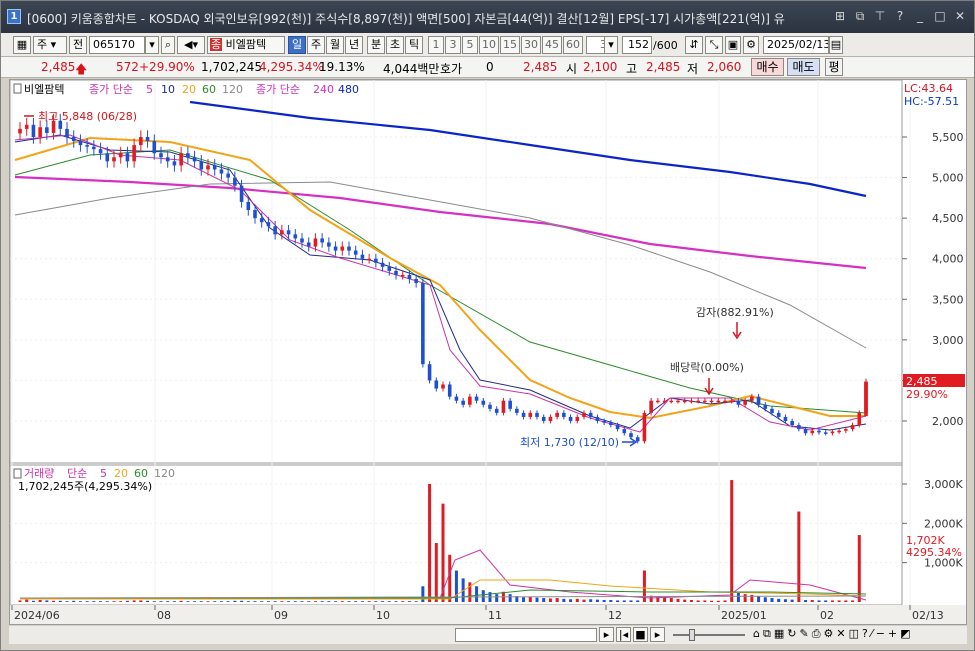 The width and height of the screenshot is (975, 651). What do you see at coordinates (85, 486) in the screenshot?
I see `volume-readout: 1,702,245주(4,295.34%)` at bounding box center [85, 486].